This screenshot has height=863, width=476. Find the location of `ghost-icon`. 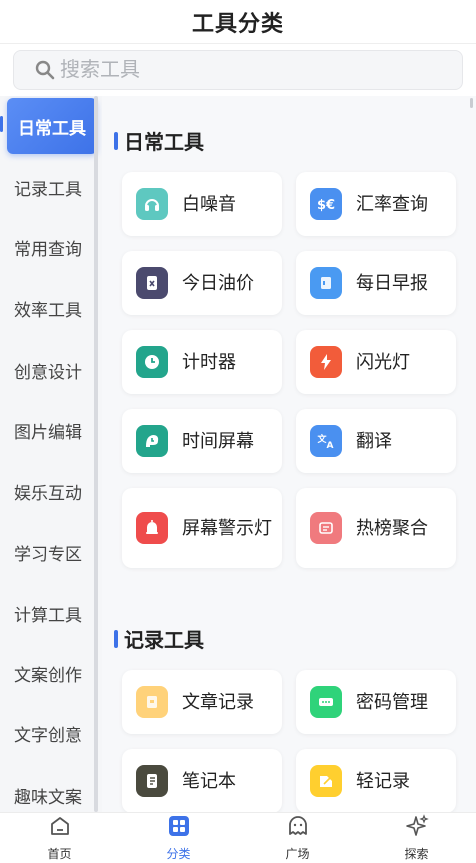

ghost-icon is located at coordinates (298, 828).